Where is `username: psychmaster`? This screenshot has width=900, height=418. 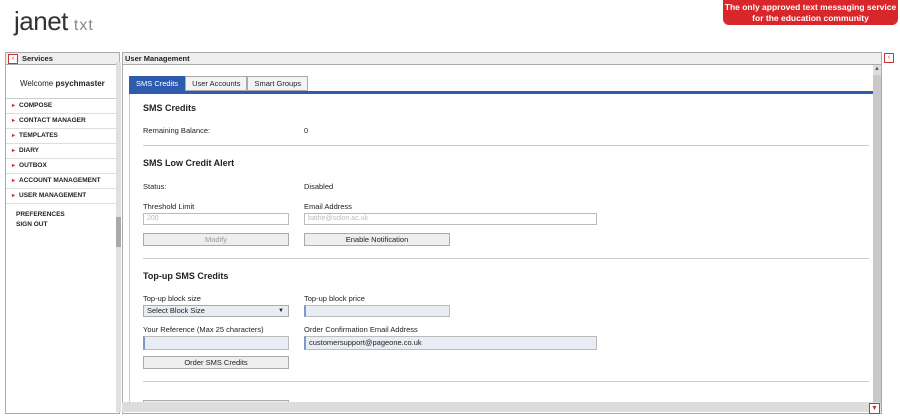 username: psychmaster is located at coordinates (80, 83).